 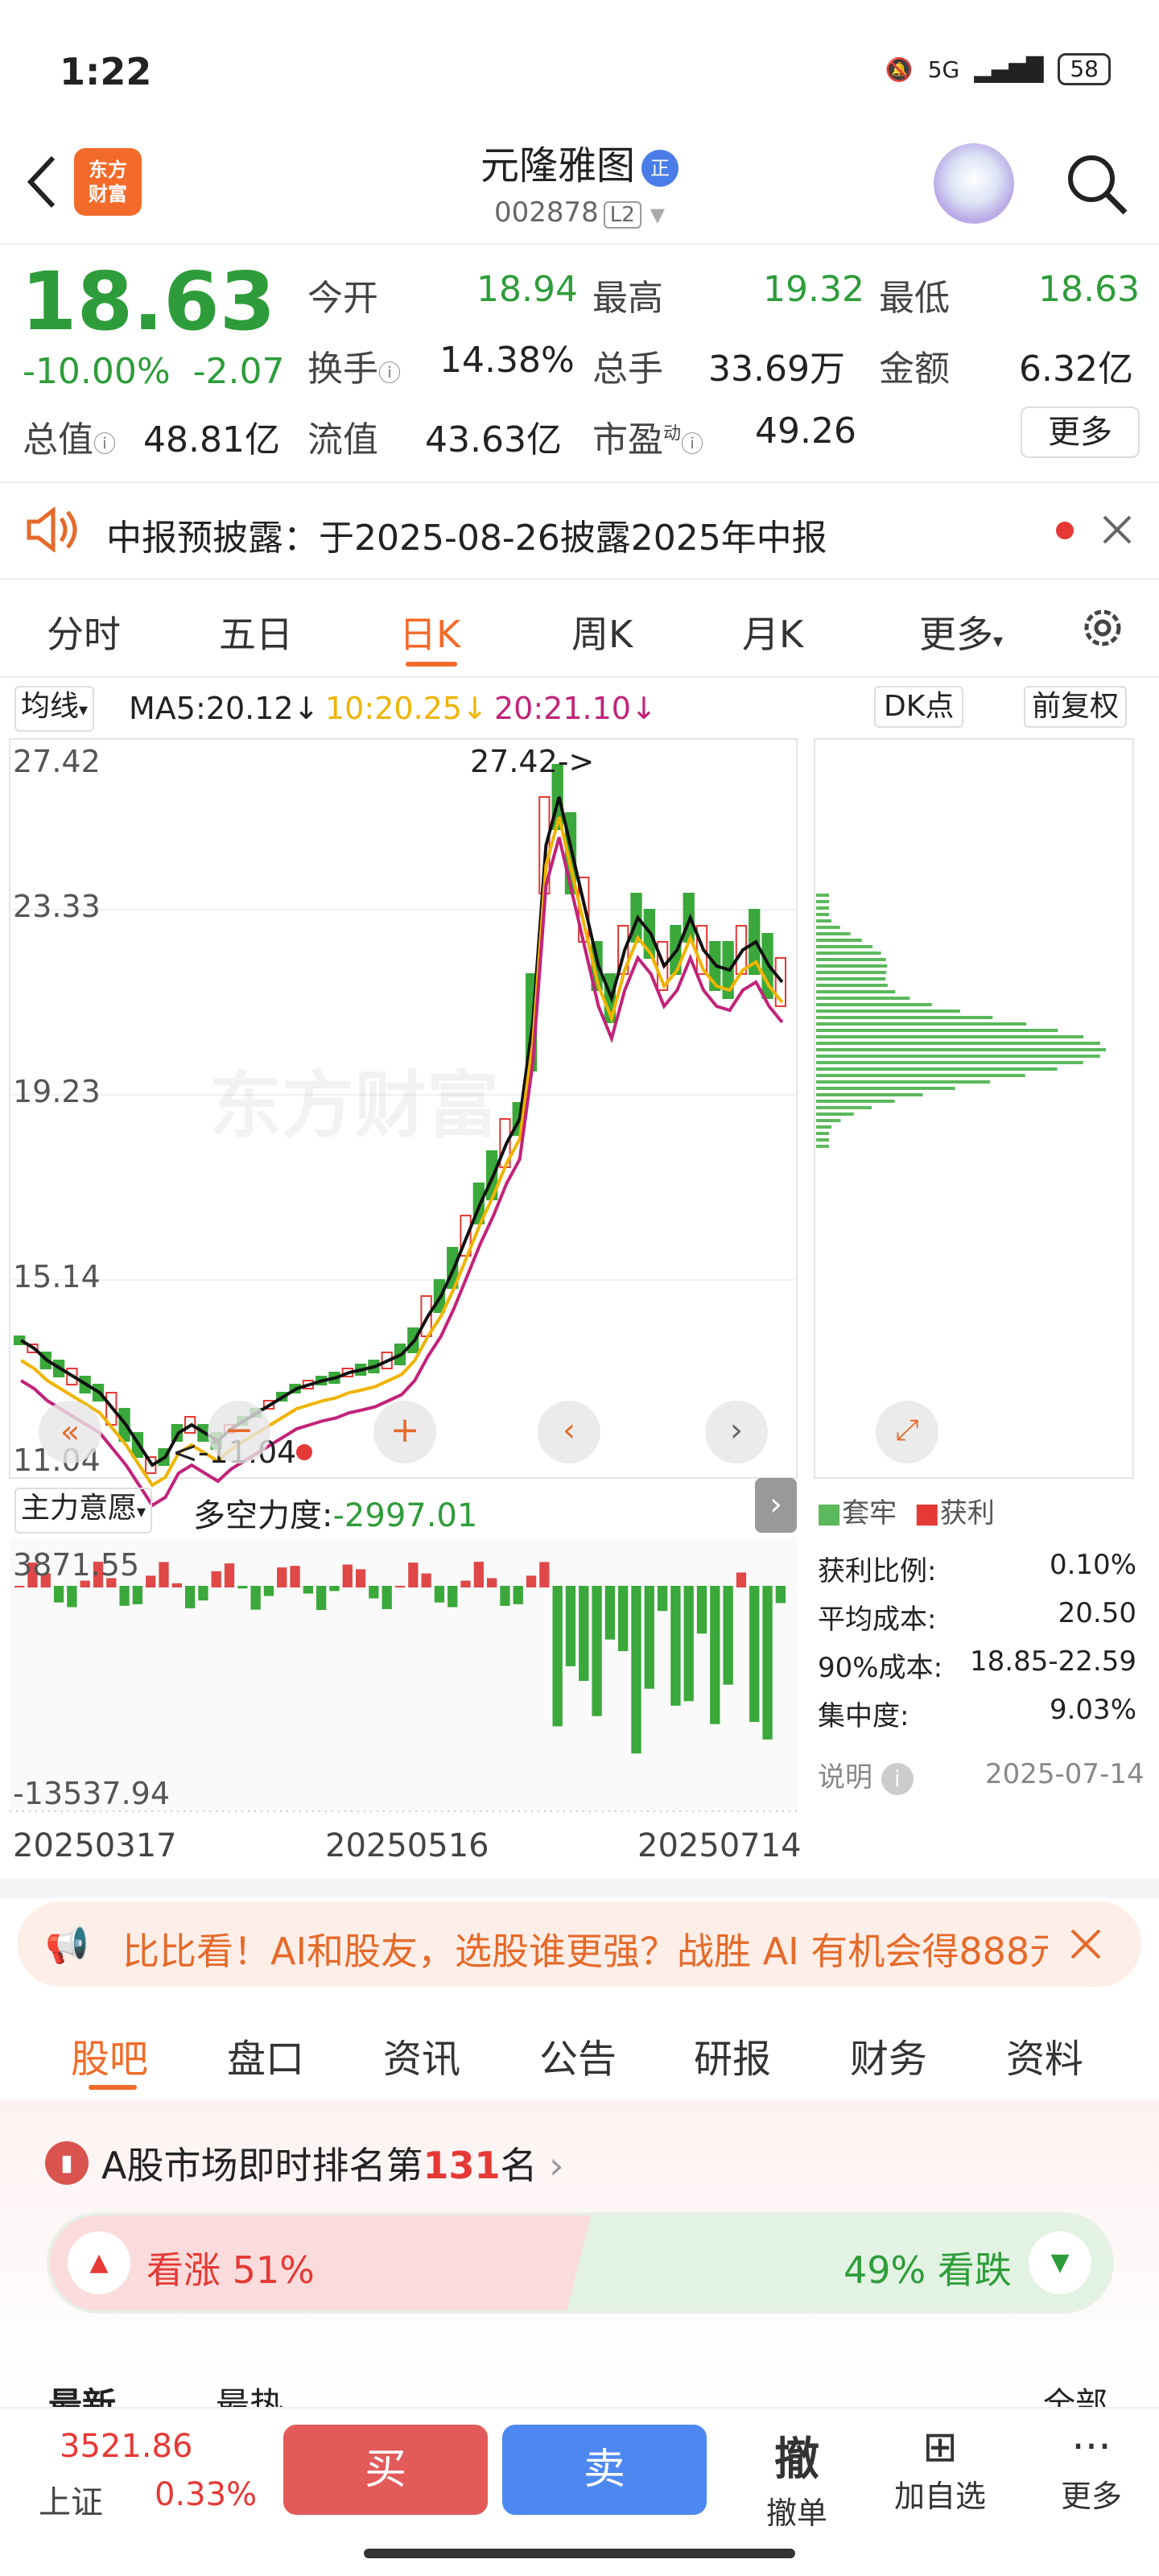 I want to click on close-banner-icon, so click(x=1085, y=1944).